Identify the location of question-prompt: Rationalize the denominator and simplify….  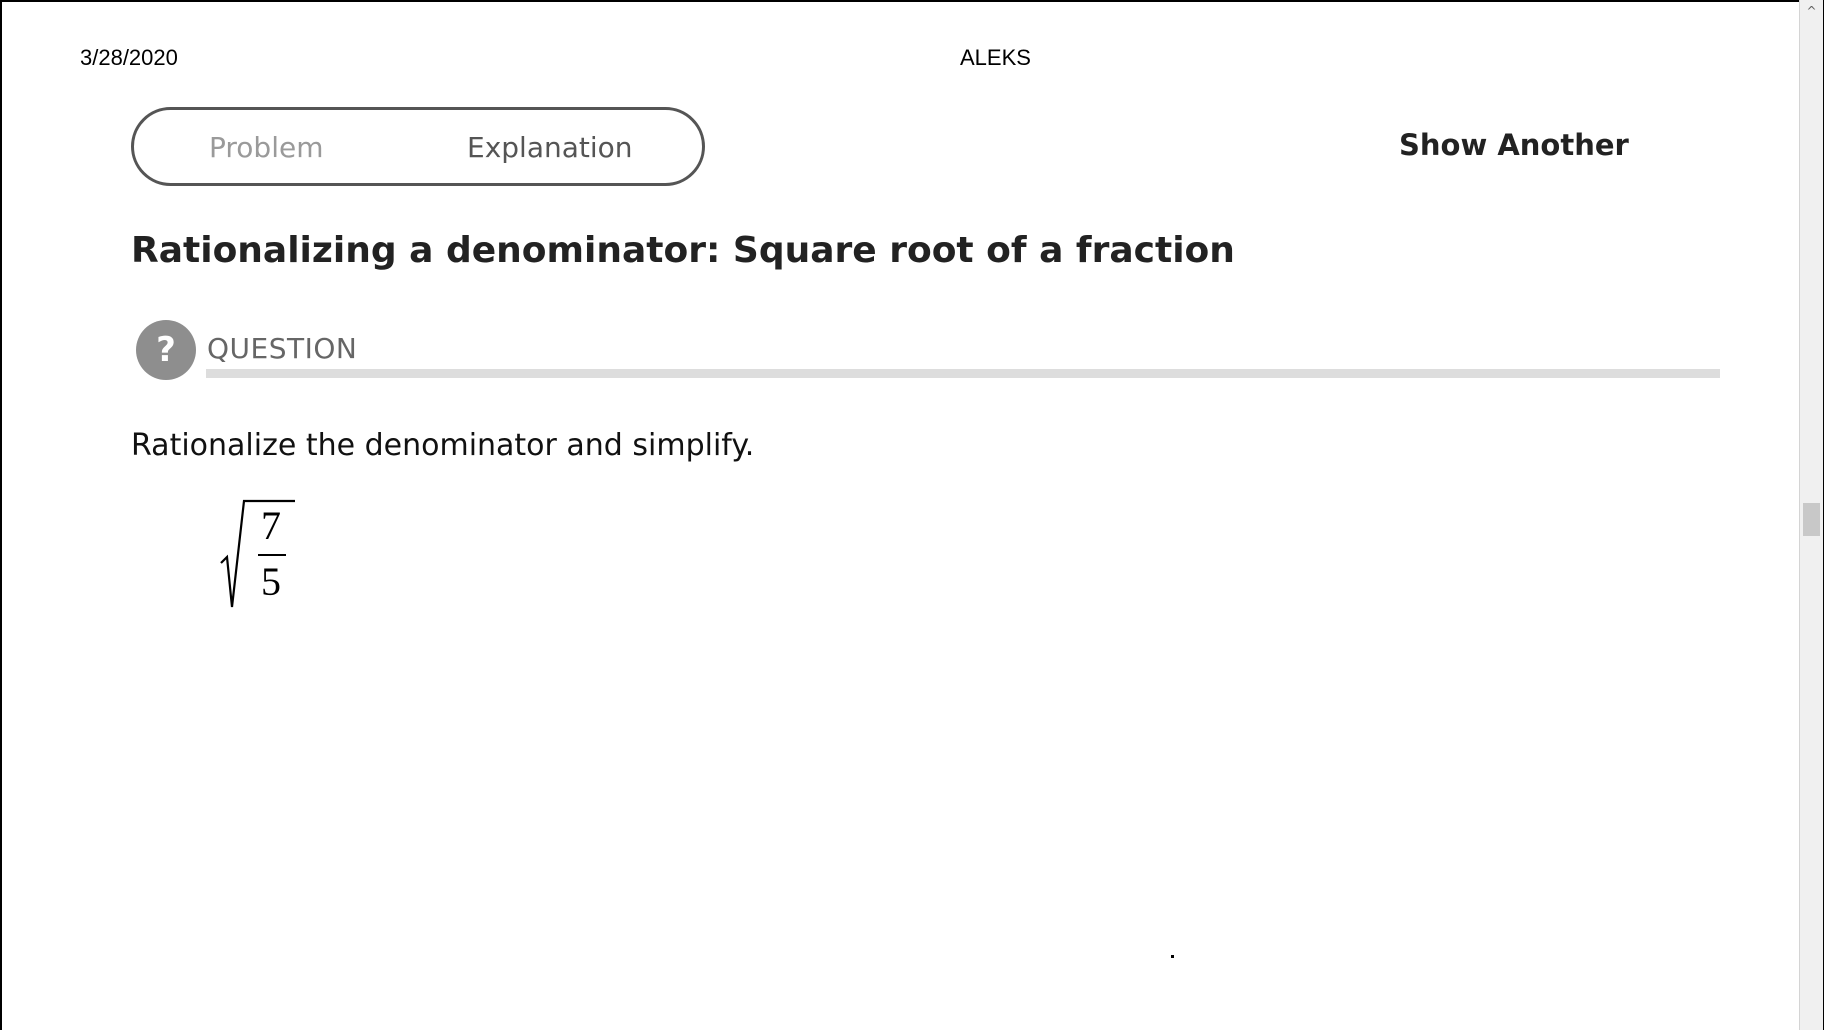
(443, 445).